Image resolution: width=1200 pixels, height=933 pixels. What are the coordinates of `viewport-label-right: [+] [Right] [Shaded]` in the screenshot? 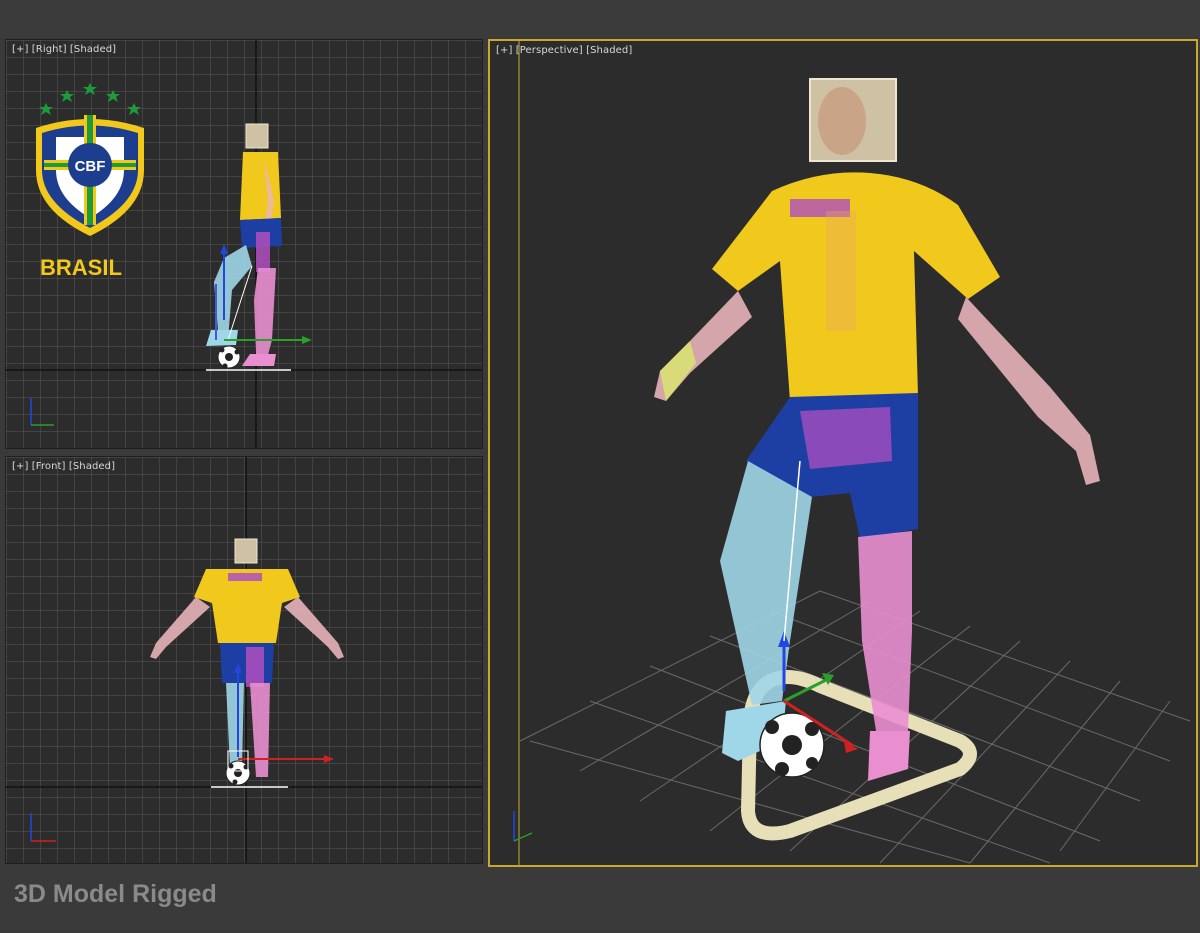 It's located at (64, 49).